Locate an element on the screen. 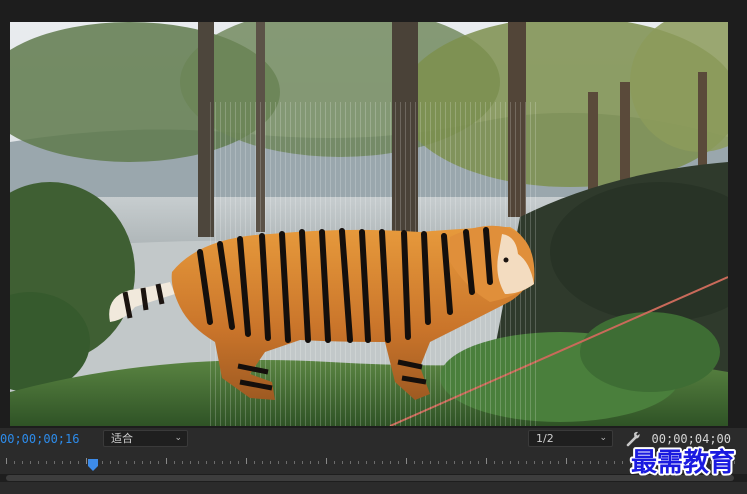  watermark-text: 最需教育 is located at coordinates (683, 462).